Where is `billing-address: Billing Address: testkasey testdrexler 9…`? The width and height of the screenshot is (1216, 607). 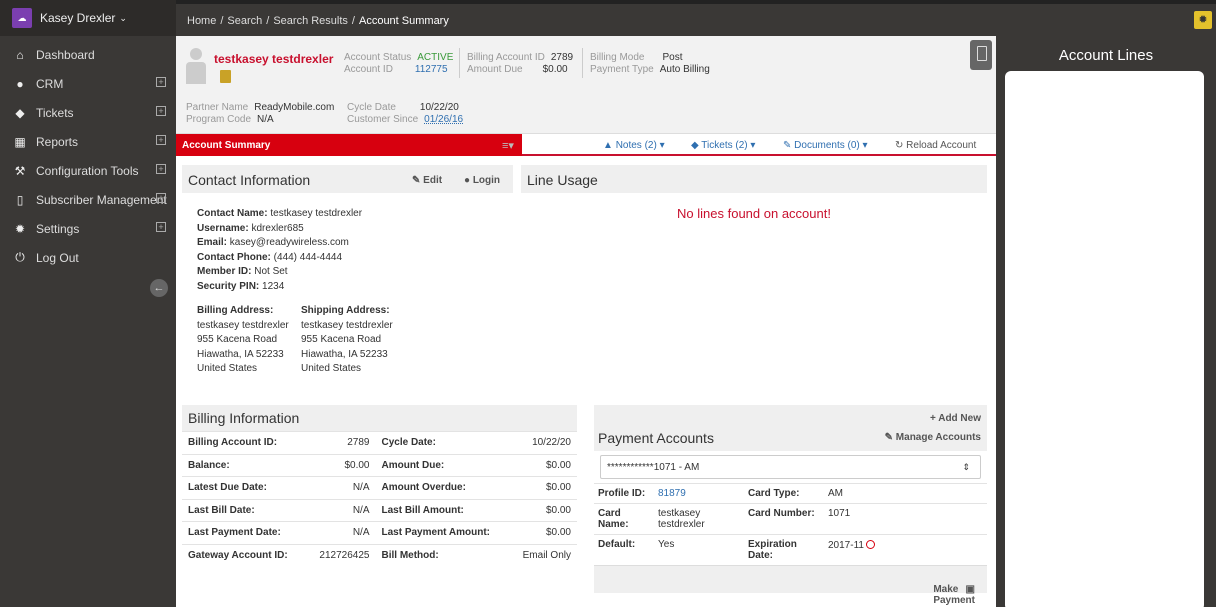 billing-address: Billing Address: testkasey testdrexler 9… is located at coordinates (243, 339).